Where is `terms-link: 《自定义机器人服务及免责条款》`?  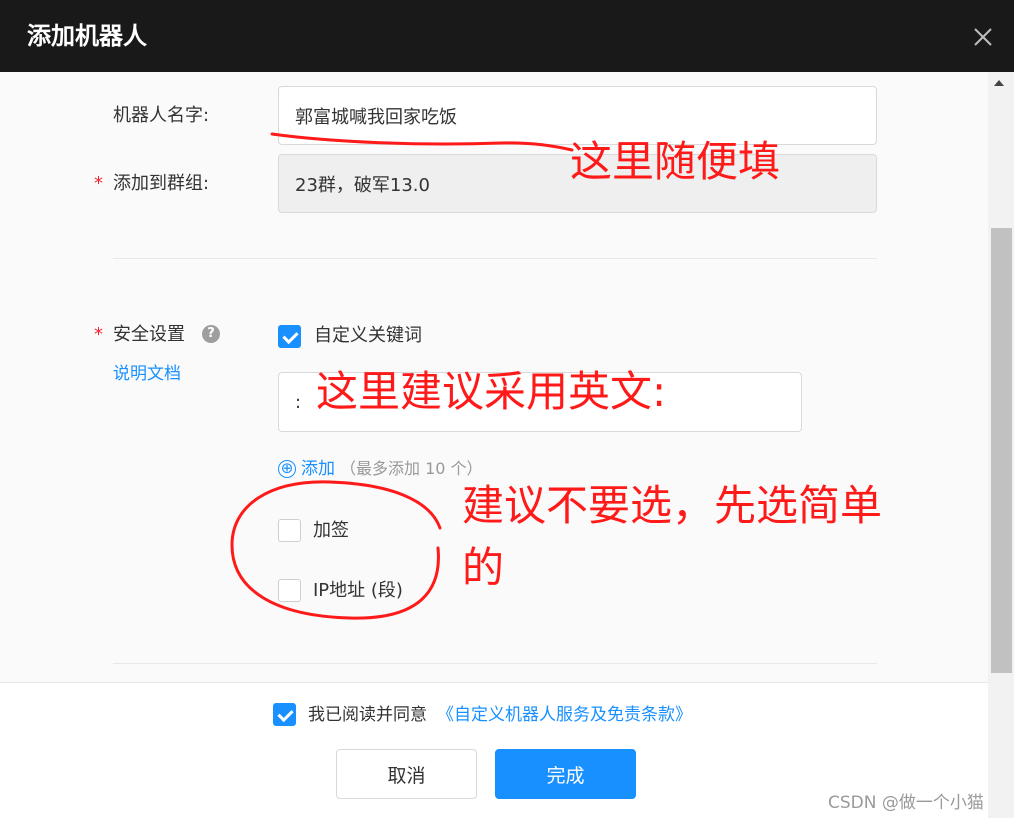
terms-link: 《自定义机器人服务及免责条款》 is located at coordinates (564, 715).